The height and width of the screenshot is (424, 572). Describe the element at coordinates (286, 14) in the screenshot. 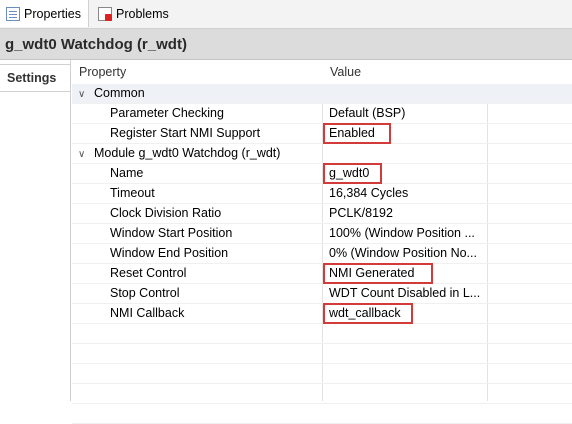

I see `view-tab-bar: Properties Problems` at that location.